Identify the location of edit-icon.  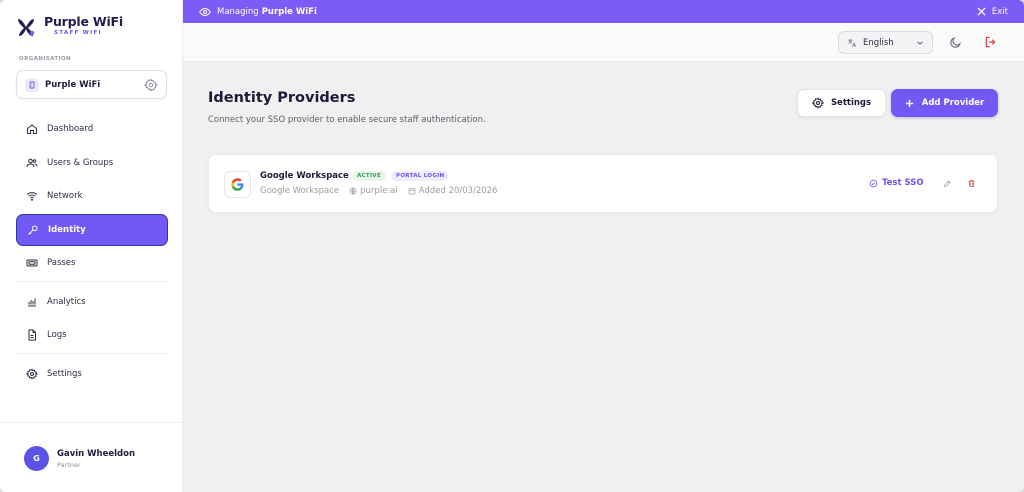
(947, 183).